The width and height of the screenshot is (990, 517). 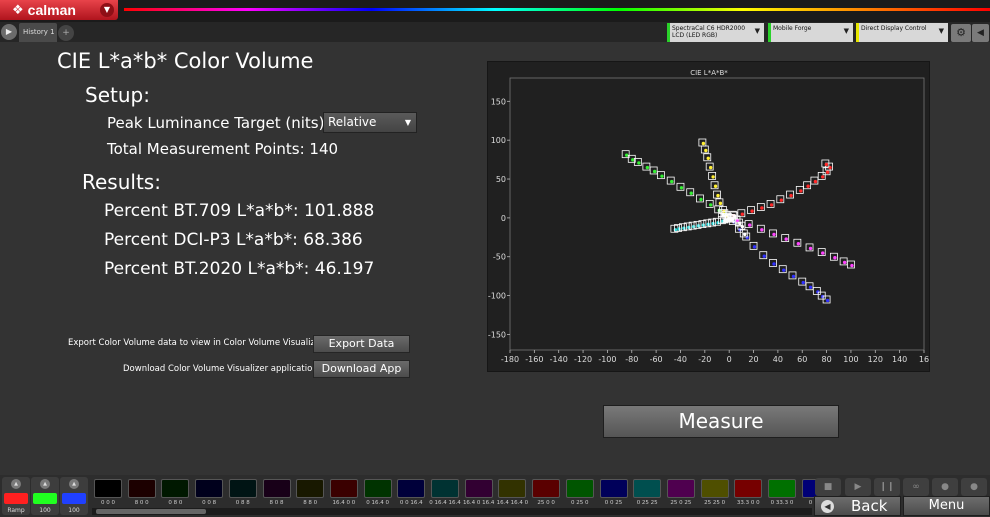 I want to click on total-measurement-points: Total Measurement Points: 140, so click(x=223, y=149).